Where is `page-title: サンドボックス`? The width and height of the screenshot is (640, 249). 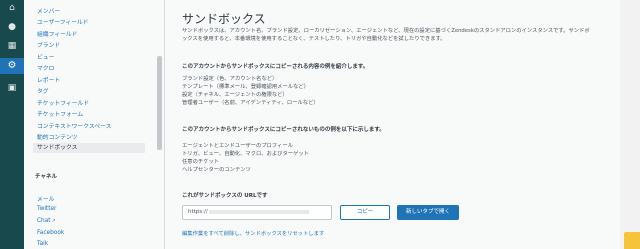
page-title: サンドボックス is located at coordinates (224, 19).